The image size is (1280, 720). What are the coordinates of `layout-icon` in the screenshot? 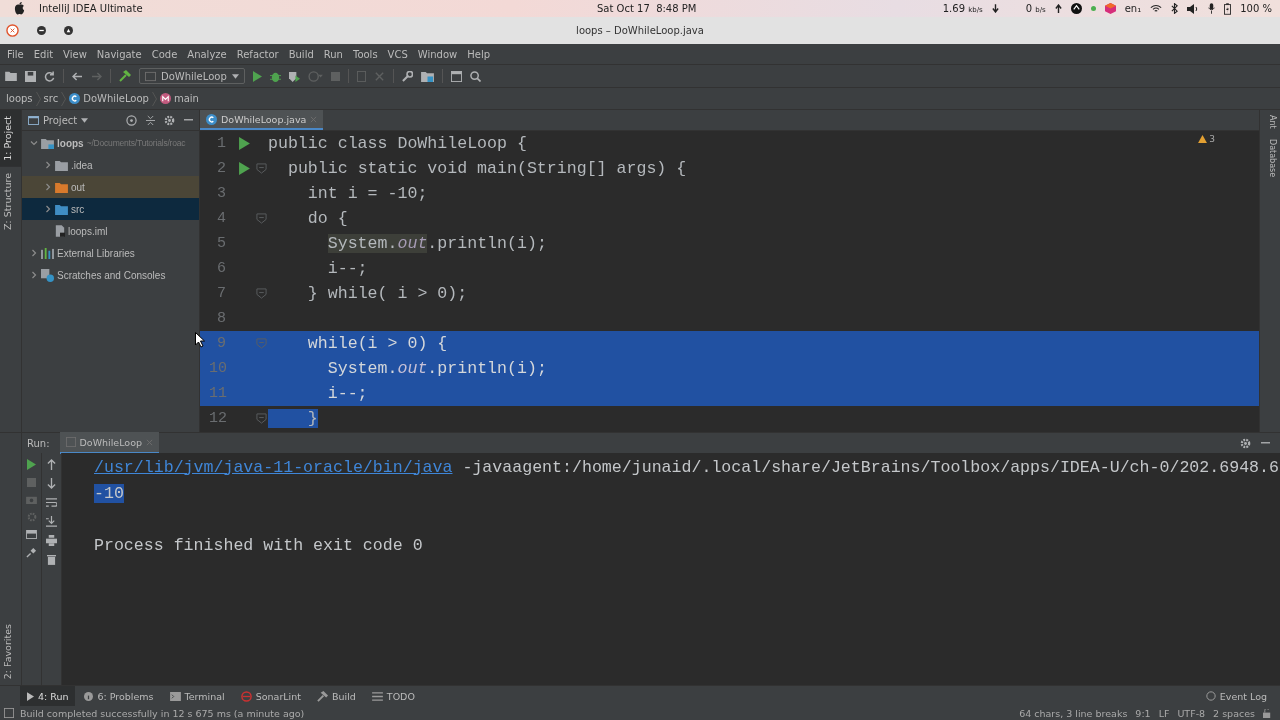 It's located at (31, 534).